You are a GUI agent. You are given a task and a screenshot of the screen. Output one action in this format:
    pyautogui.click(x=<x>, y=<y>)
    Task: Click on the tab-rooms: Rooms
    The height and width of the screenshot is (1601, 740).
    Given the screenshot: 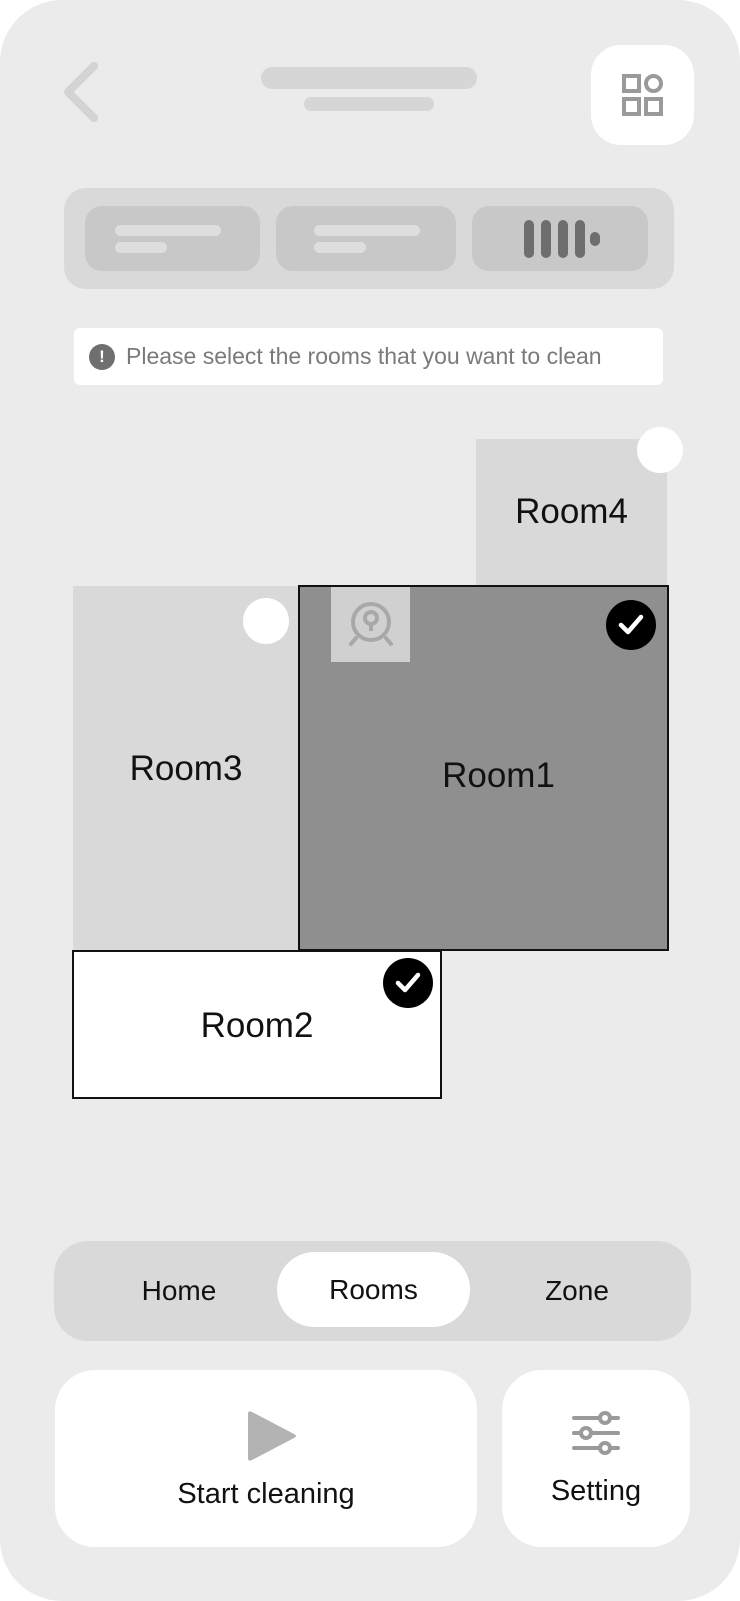 What is the action you would take?
    pyautogui.click(x=373, y=1289)
    